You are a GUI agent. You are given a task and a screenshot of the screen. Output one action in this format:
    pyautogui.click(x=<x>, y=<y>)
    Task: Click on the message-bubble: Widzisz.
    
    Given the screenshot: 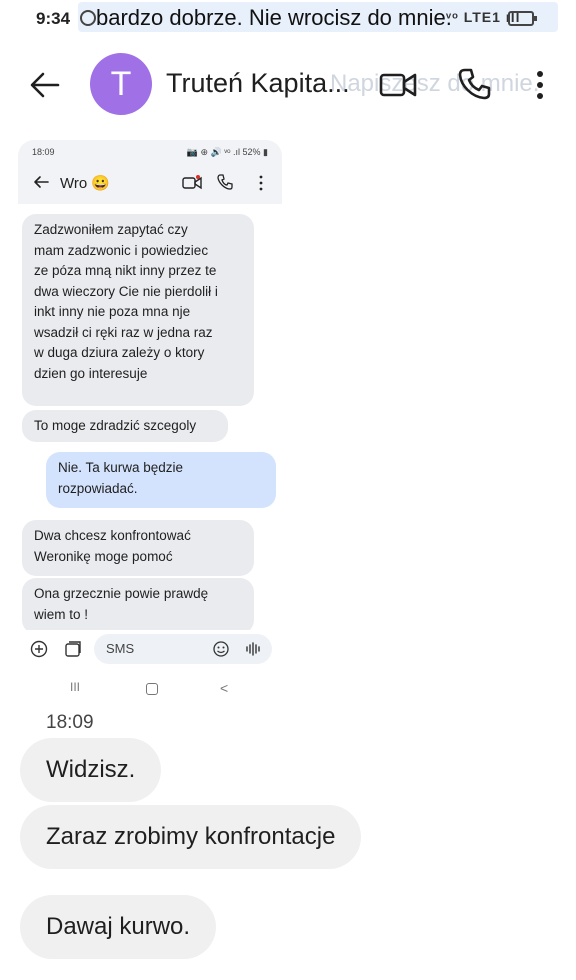 What is the action you would take?
    pyautogui.click(x=91, y=770)
    